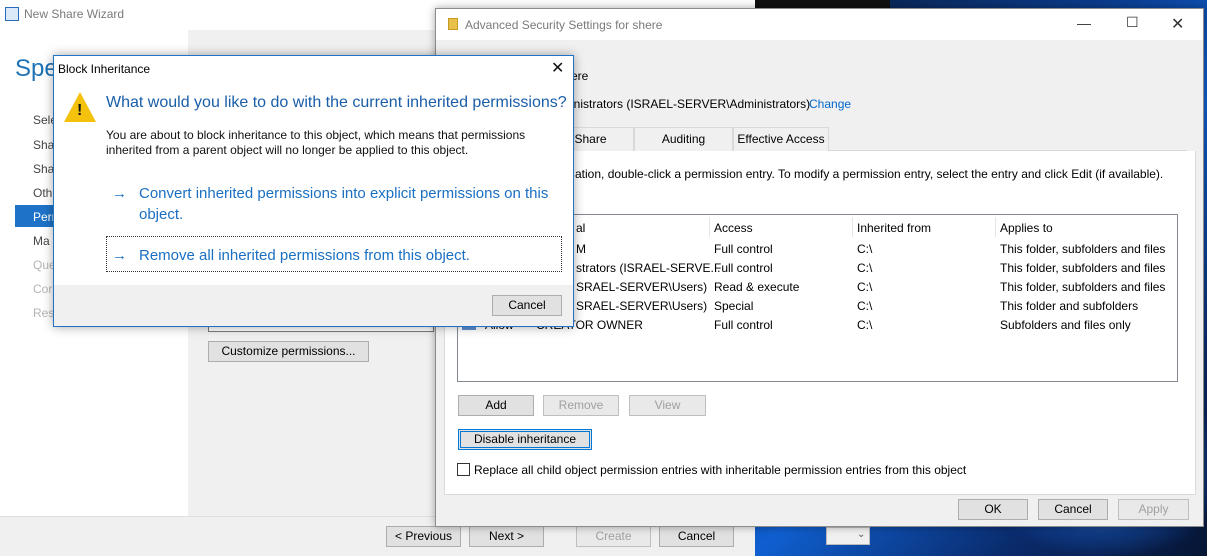  Describe the element at coordinates (557, 68) in the screenshot. I see `dialog-close-icon: ✕` at that location.